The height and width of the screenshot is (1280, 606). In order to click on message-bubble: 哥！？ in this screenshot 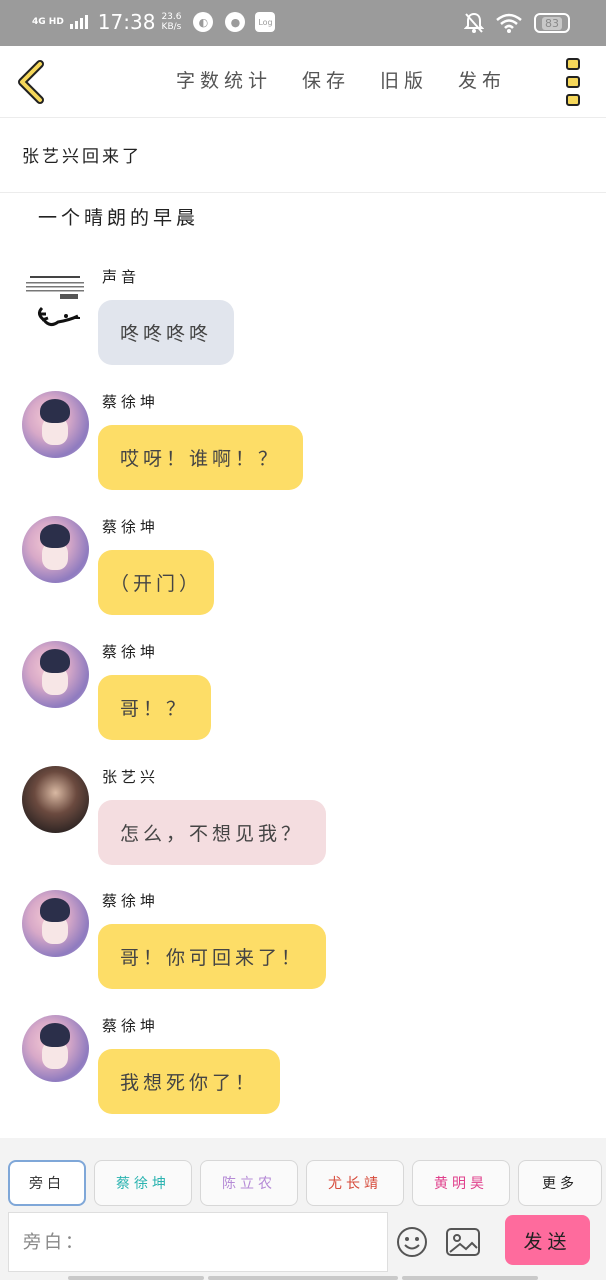, I will do `click(155, 707)`.